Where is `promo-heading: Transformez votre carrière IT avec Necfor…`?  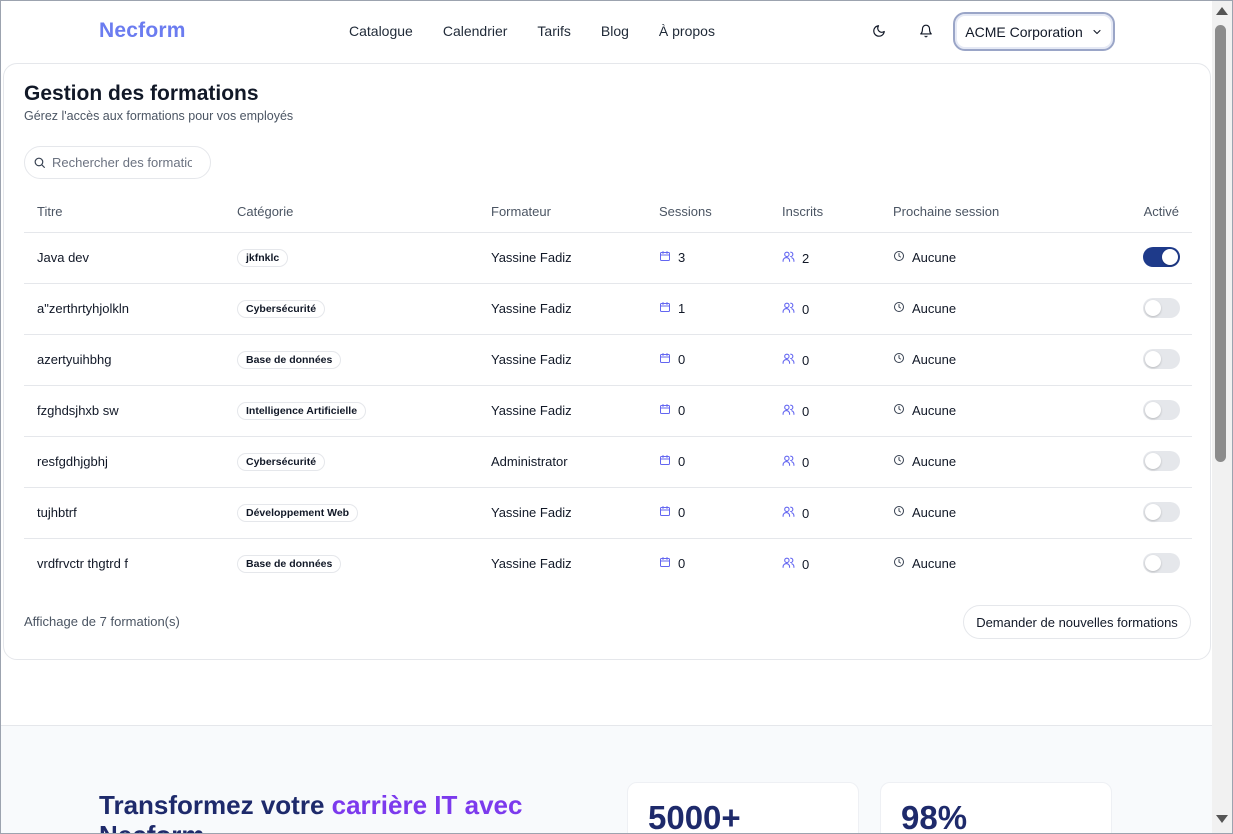 promo-heading: Transformez votre carrière IT avec Necfor… is located at coordinates (339, 811).